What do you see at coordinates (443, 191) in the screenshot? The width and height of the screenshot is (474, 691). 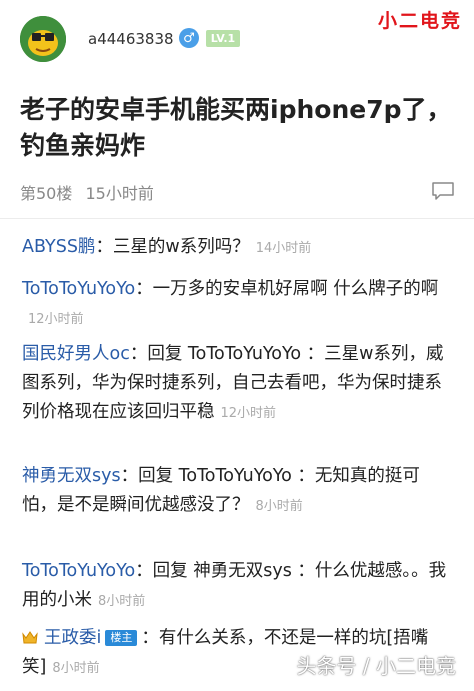 I see `comment-icon` at bounding box center [443, 191].